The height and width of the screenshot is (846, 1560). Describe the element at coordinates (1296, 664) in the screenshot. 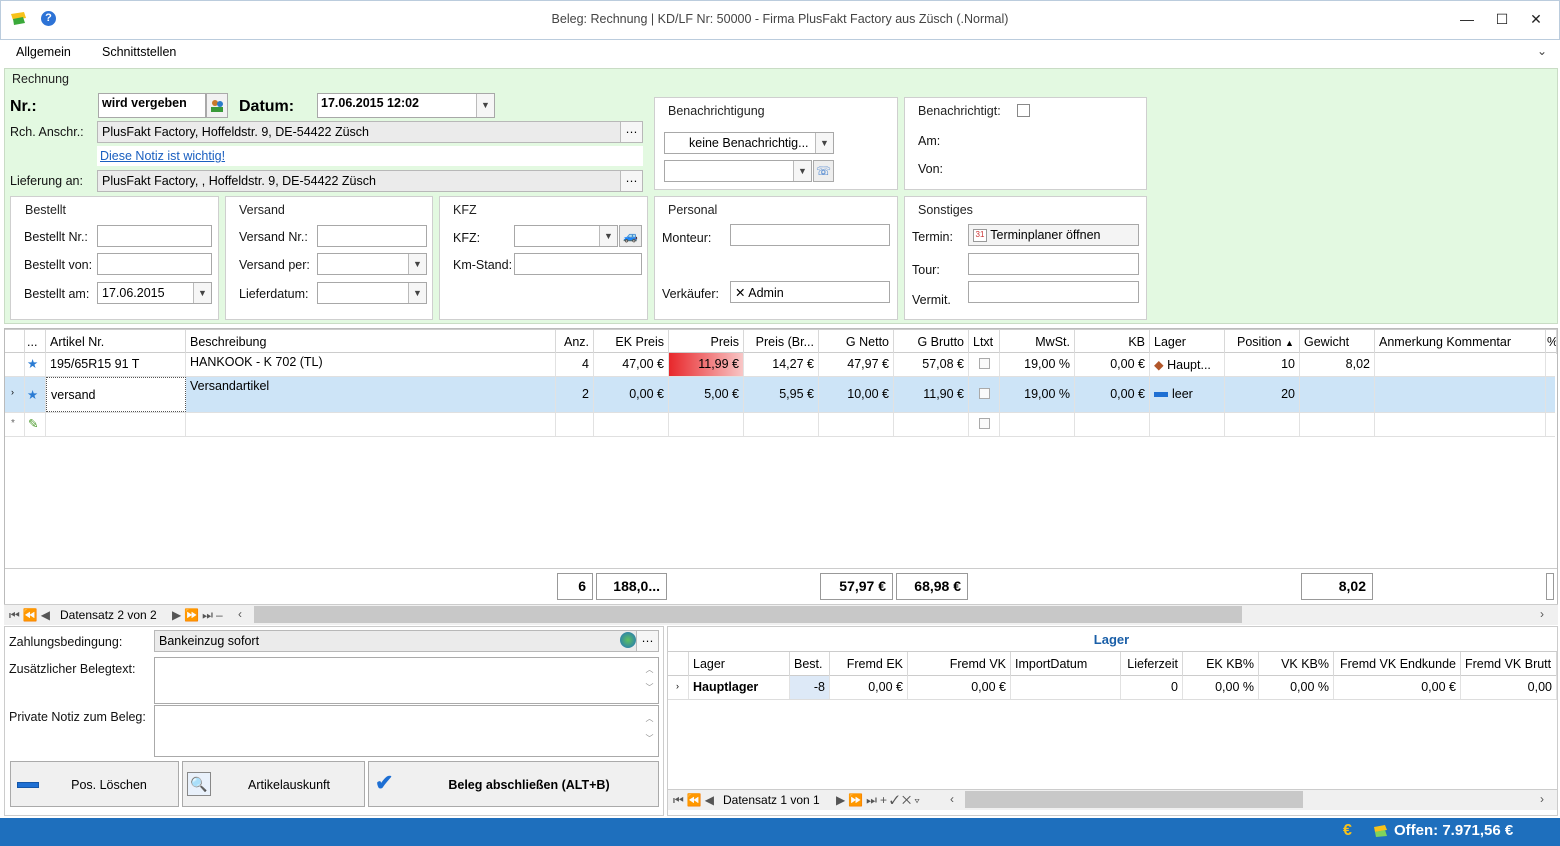

I see `lager-col-vk-kb: VK KB%` at that location.